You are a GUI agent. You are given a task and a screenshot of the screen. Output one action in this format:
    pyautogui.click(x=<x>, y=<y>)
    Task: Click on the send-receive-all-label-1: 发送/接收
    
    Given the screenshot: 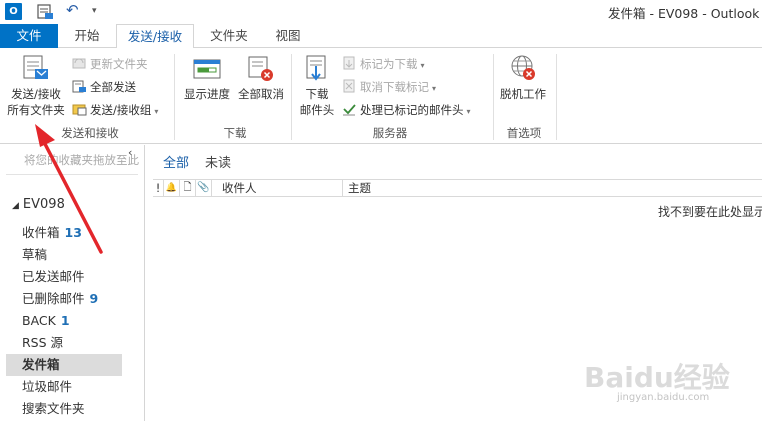 What is the action you would take?
    pyautogui.click(x=36, y=94)
    